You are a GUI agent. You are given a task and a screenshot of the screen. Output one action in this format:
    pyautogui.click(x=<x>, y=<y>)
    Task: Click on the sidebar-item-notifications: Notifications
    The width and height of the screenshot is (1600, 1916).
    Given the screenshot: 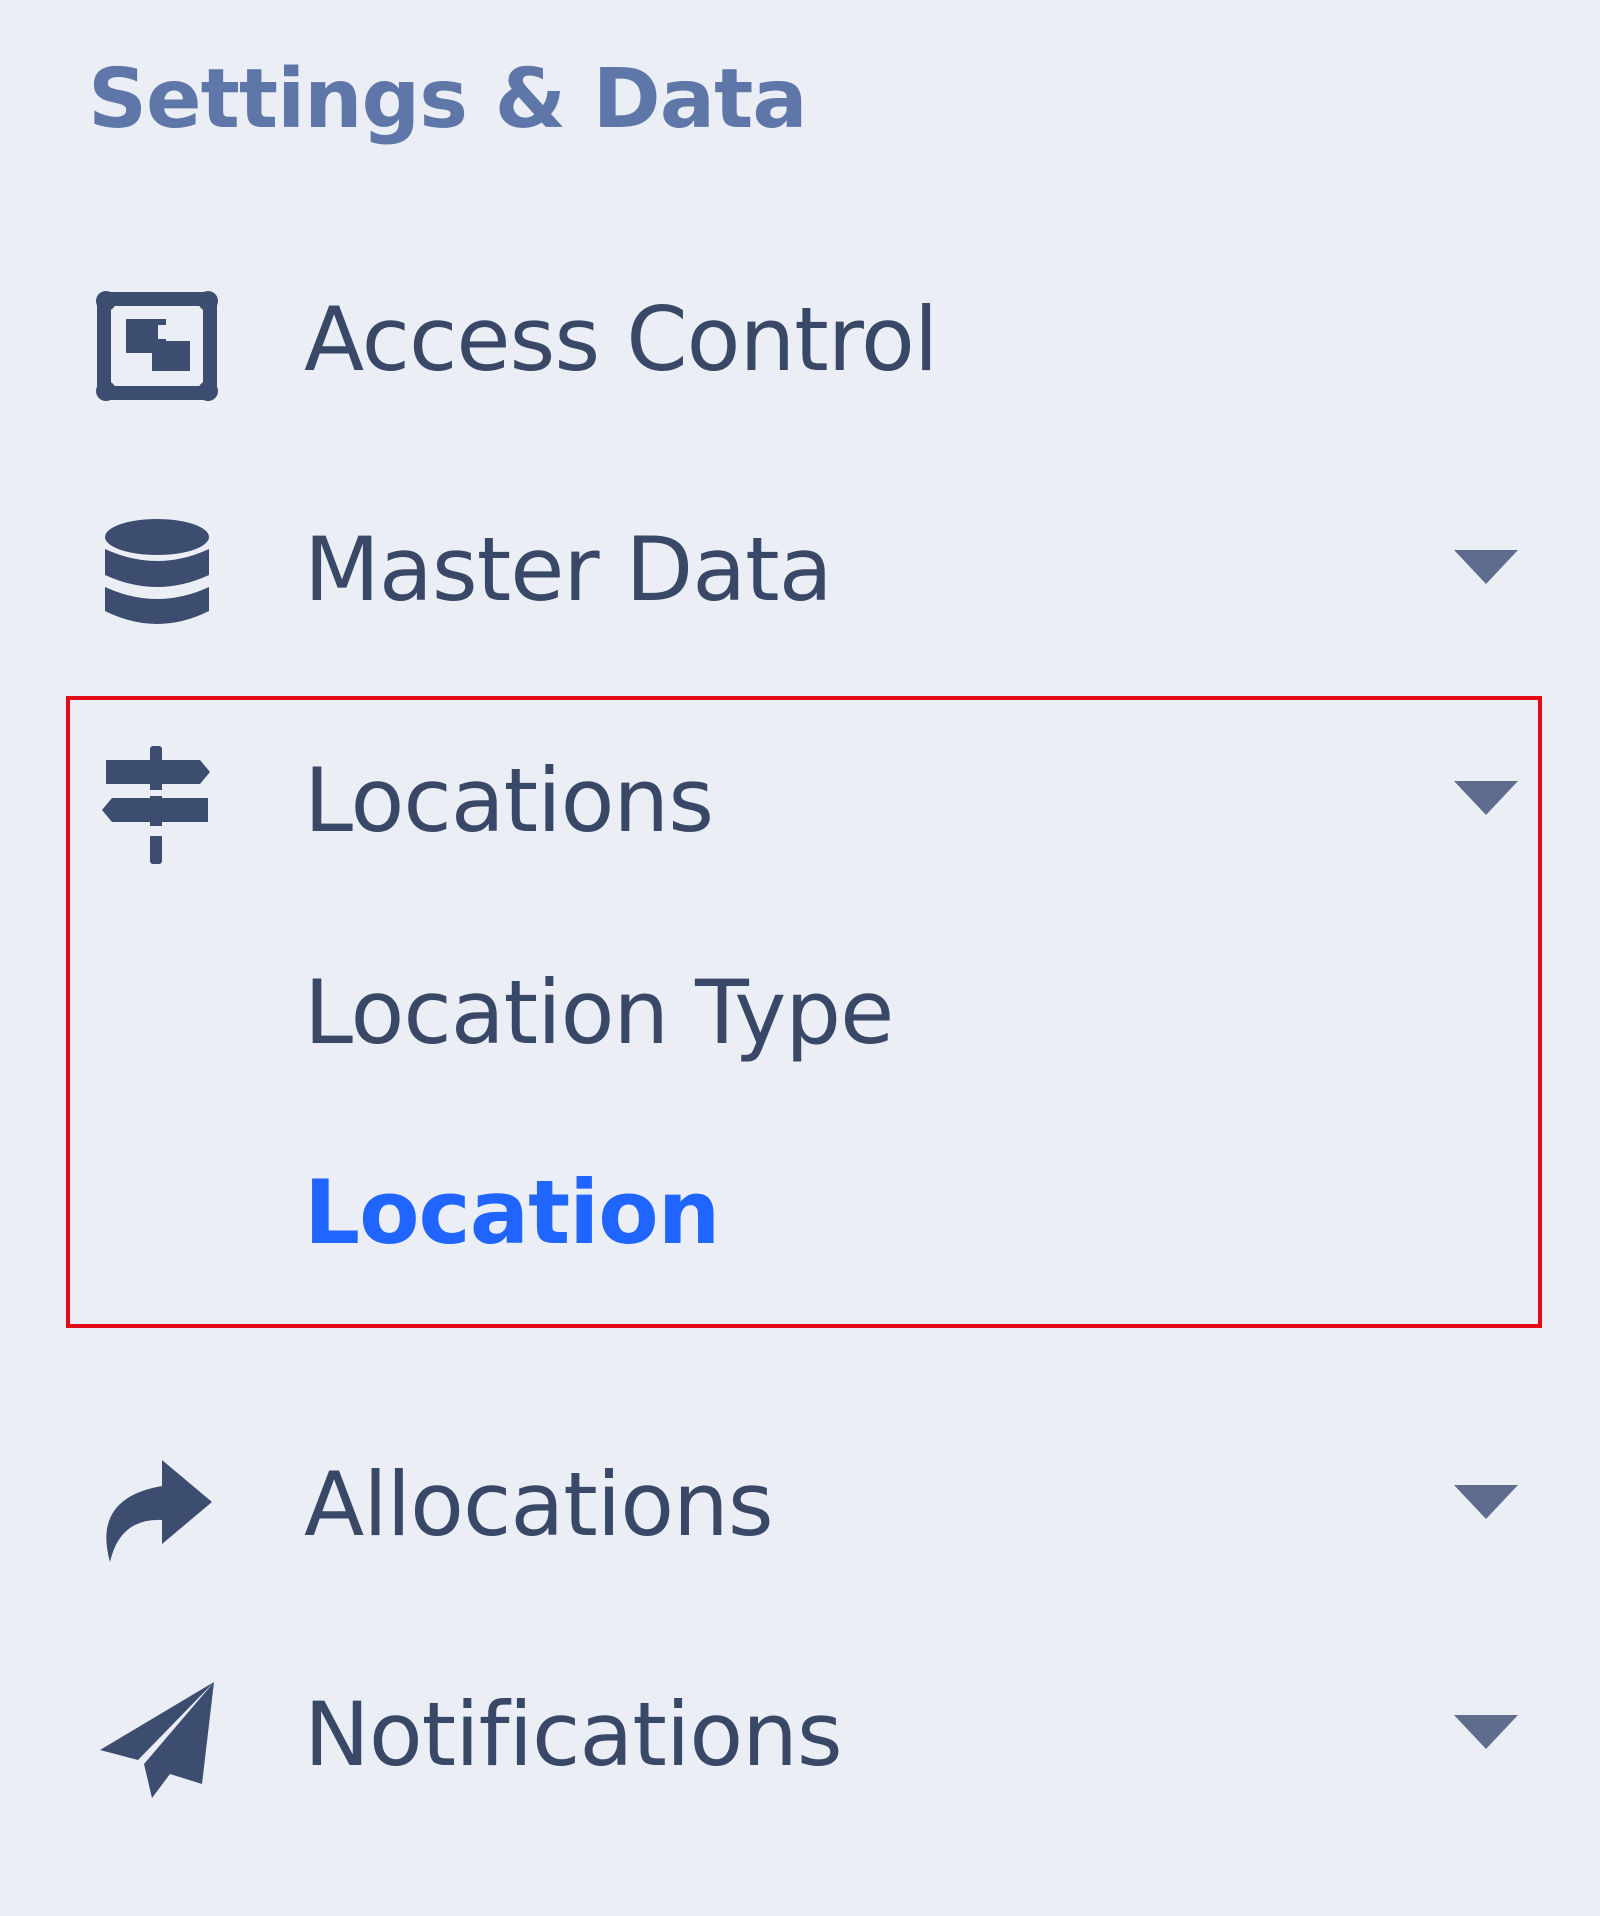 What is the action you would take?
    pyautogui.click(x=810, y=1730)
    